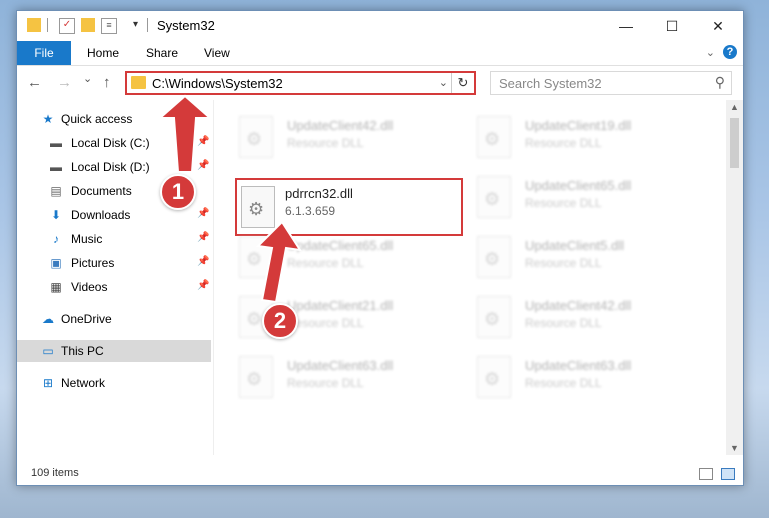 This screenshot has height=518, width=769. Describe the element at coordinates (300, 83) in the screenshot. I see `address-bar: C:\Windows\System32 ⌄ ↻` at that location.